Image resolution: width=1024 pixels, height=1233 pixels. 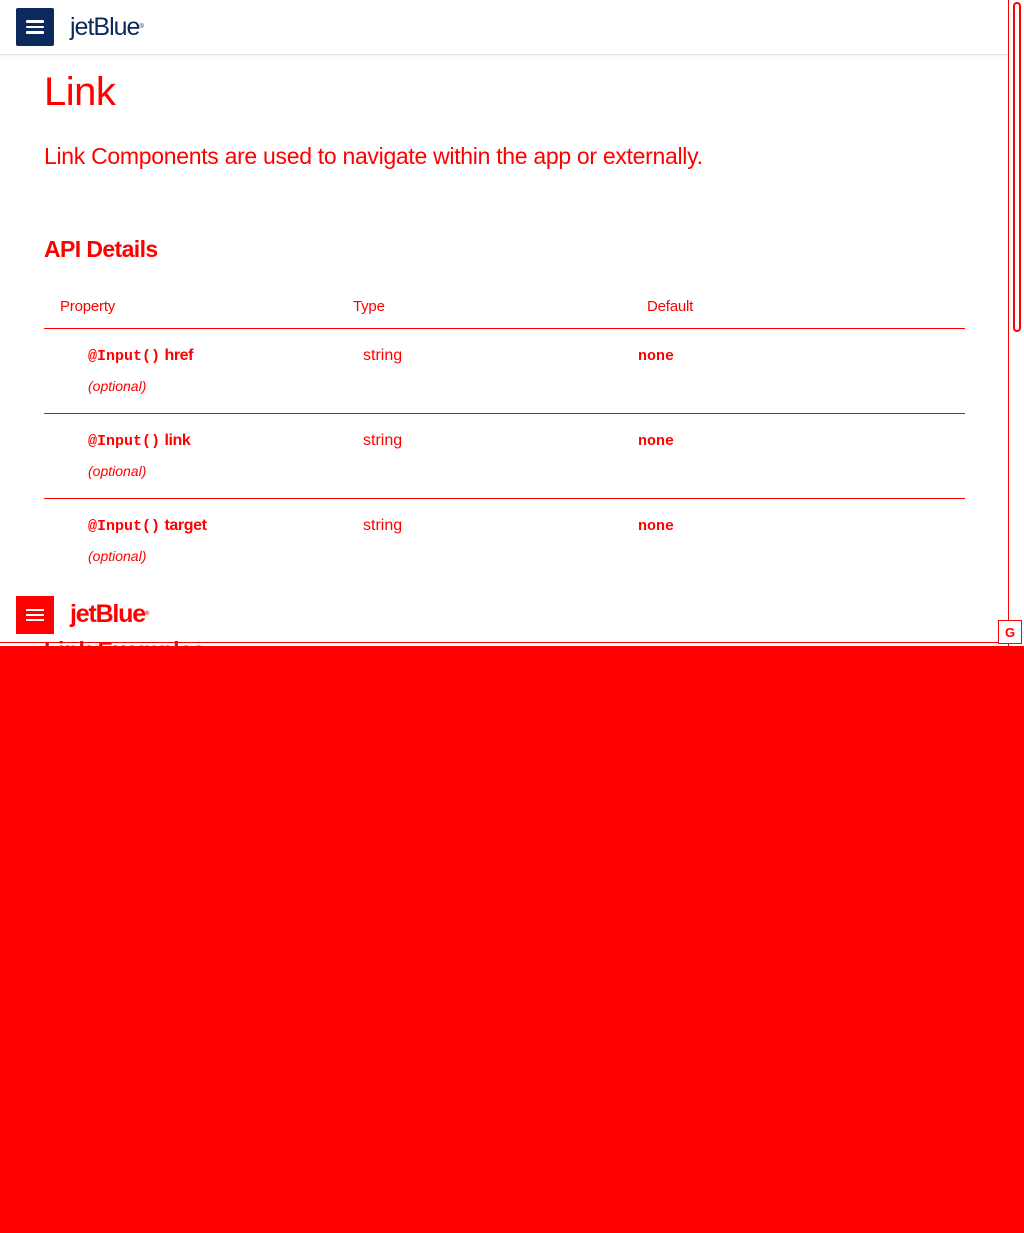 I want to click on jetblue-logo: jetBlue®, so click(x=107, y=27).